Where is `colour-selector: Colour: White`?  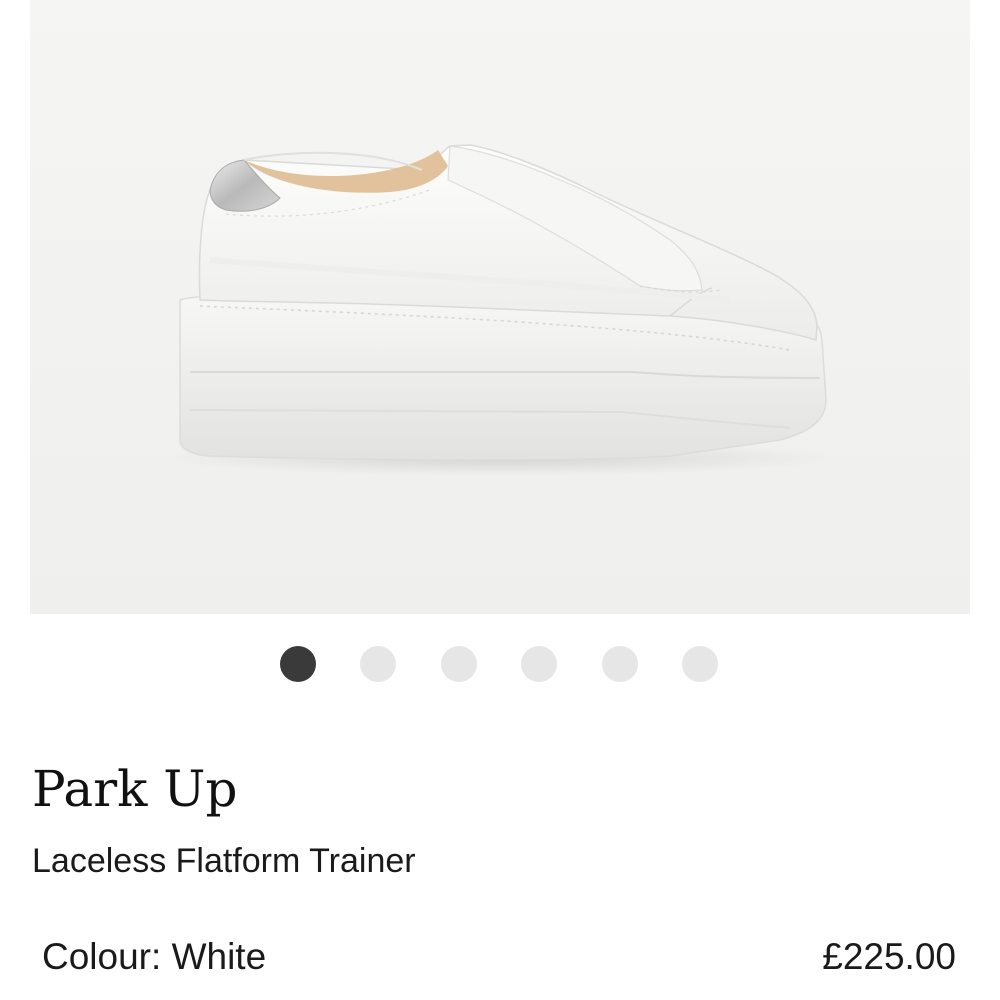 colour-selector: Colour: White is located at coordinates (154, 957).